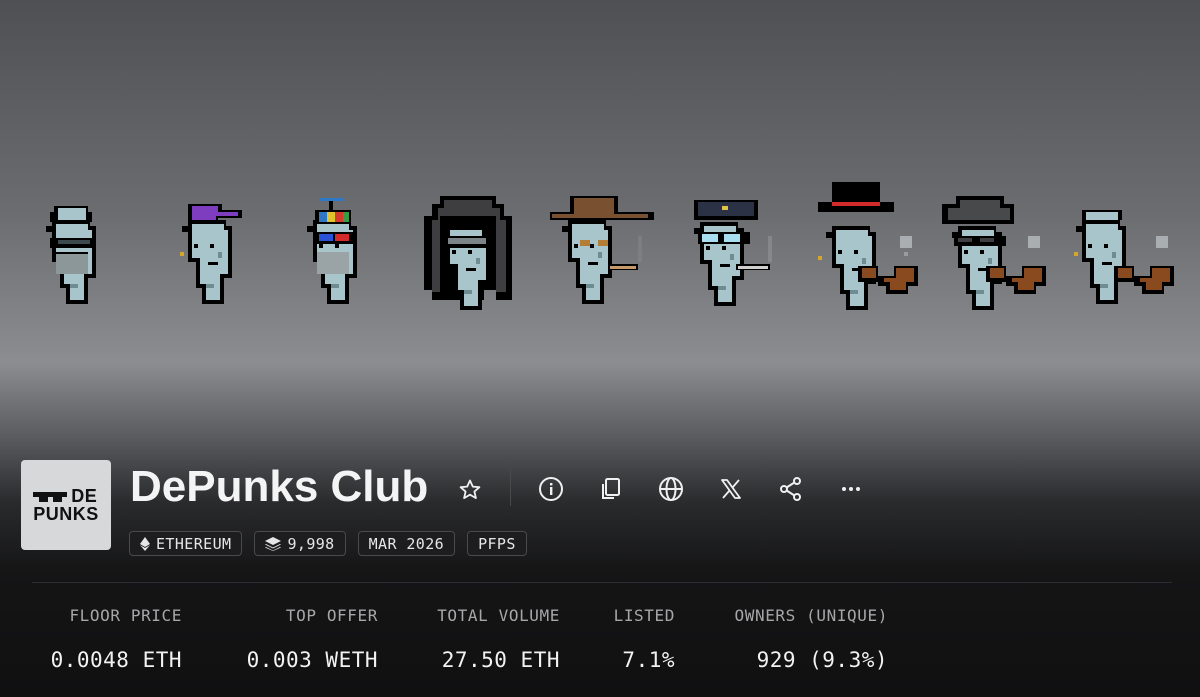  What do you see at coordinates (107, 639) in the screenshot?
I see `stat-floor-price: FLOOR PRICE 0.0048 ETH` at bounding box center [107, 639].